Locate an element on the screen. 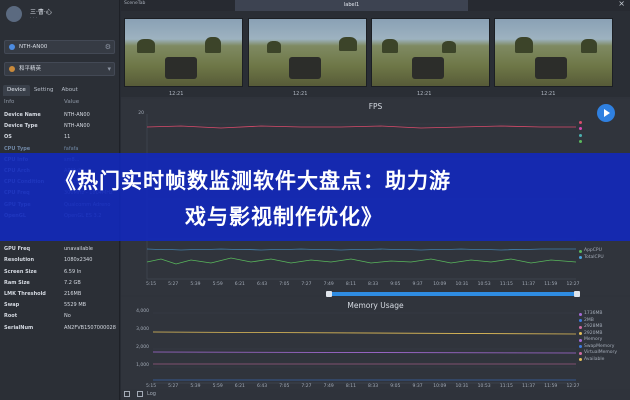 The height and width of the screenshot is (400, 630). info-key: Device Type is located at coordinates (21, 126).